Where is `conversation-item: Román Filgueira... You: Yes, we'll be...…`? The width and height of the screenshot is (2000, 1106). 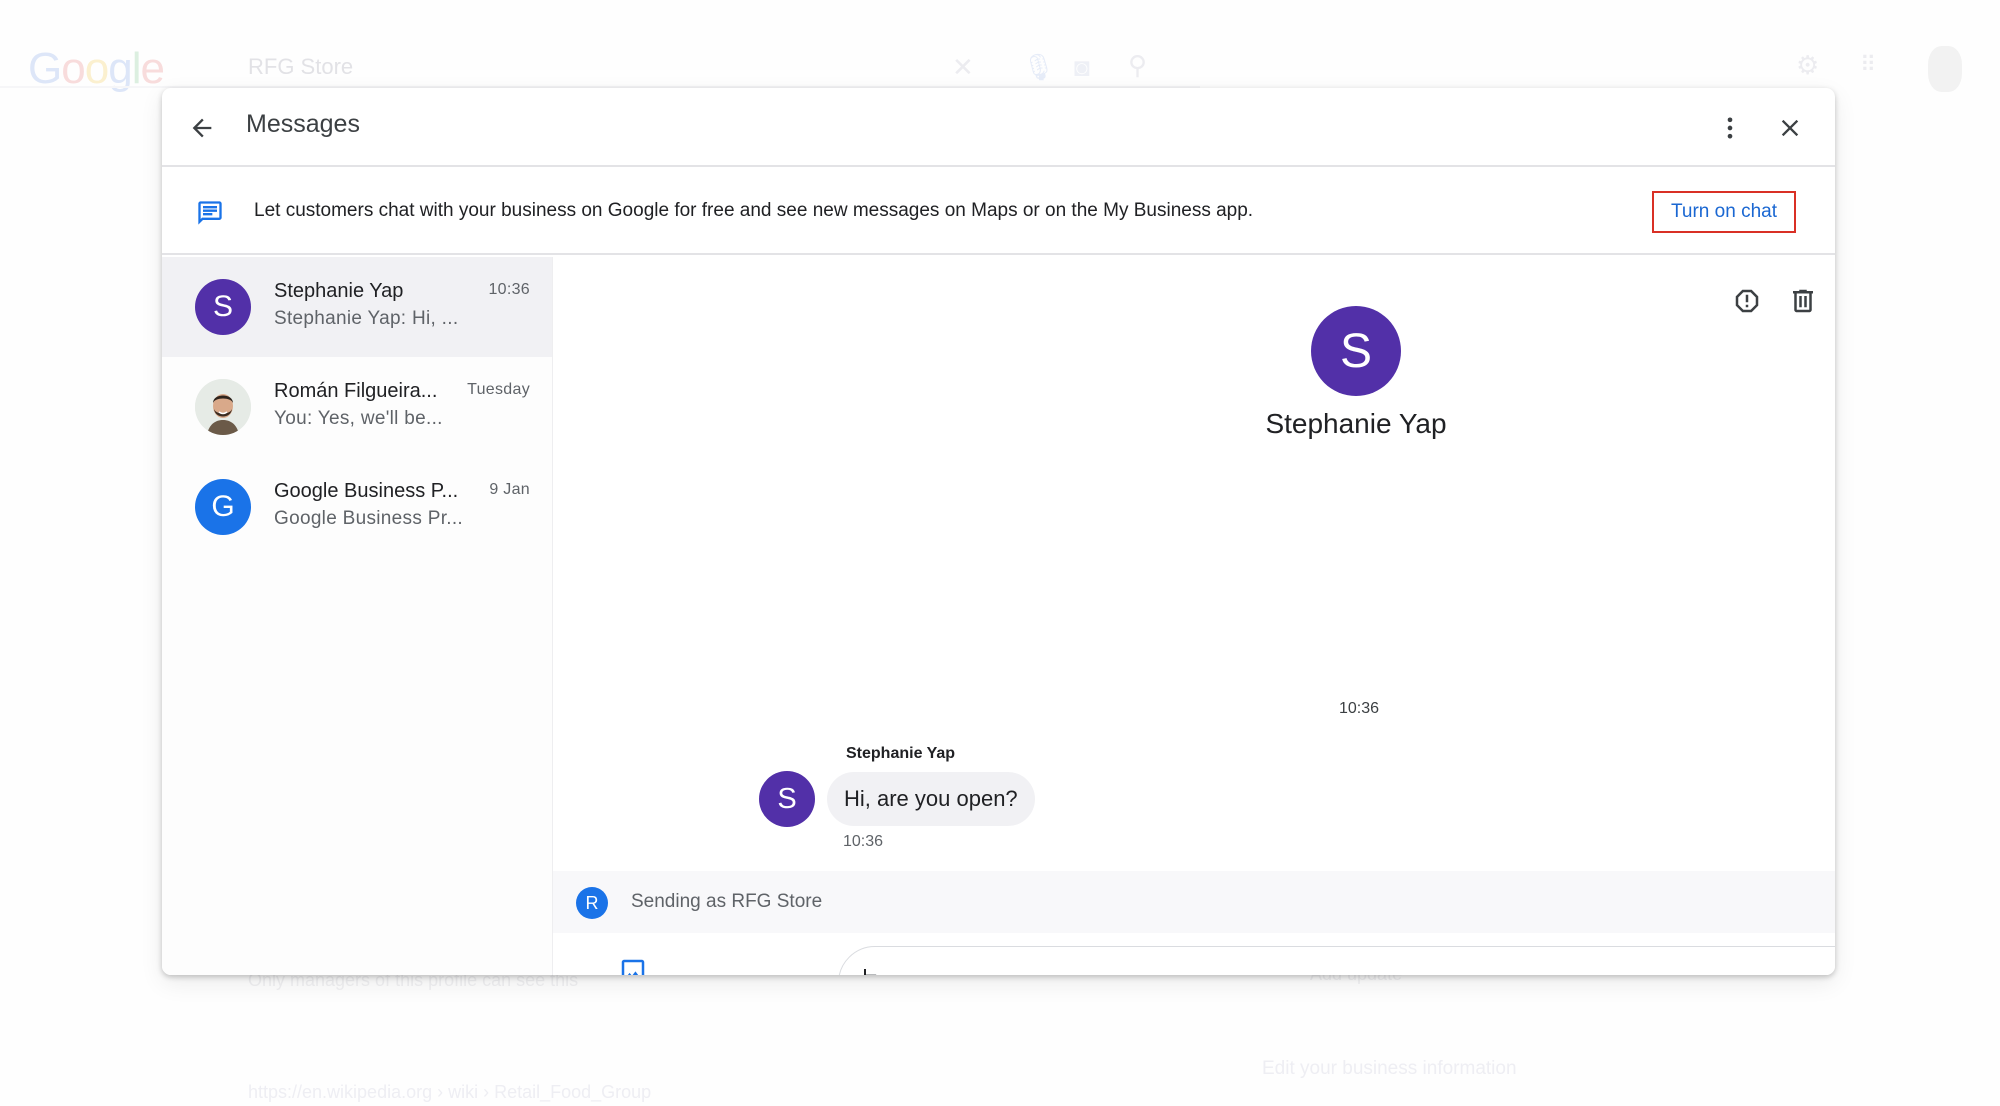
conversation-item: Román Filgueira... You: Yes, we'll be...… is located at coordinates (357, 407).